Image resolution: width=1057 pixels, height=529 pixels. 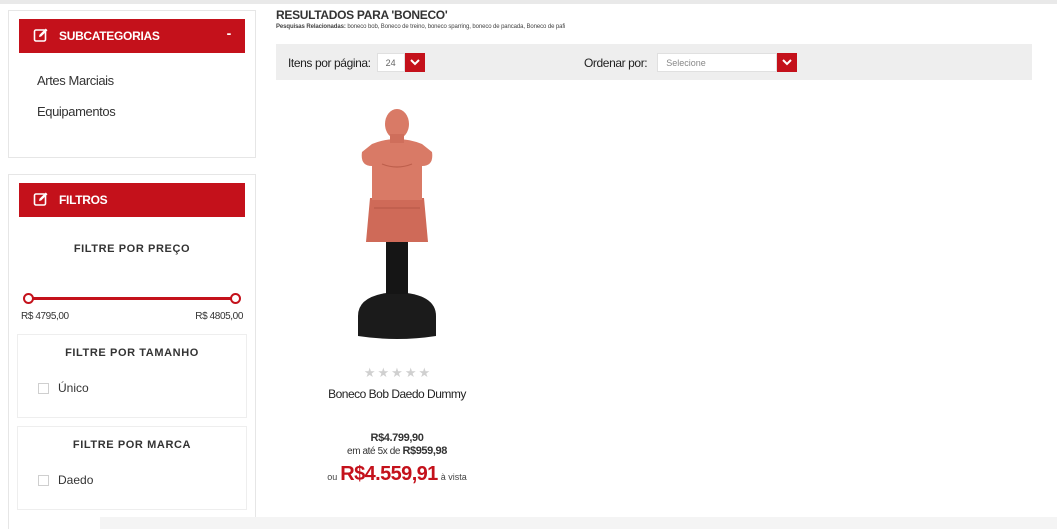 I want to click on price-min: R$ 4795,00, so click(x=45, y=316).